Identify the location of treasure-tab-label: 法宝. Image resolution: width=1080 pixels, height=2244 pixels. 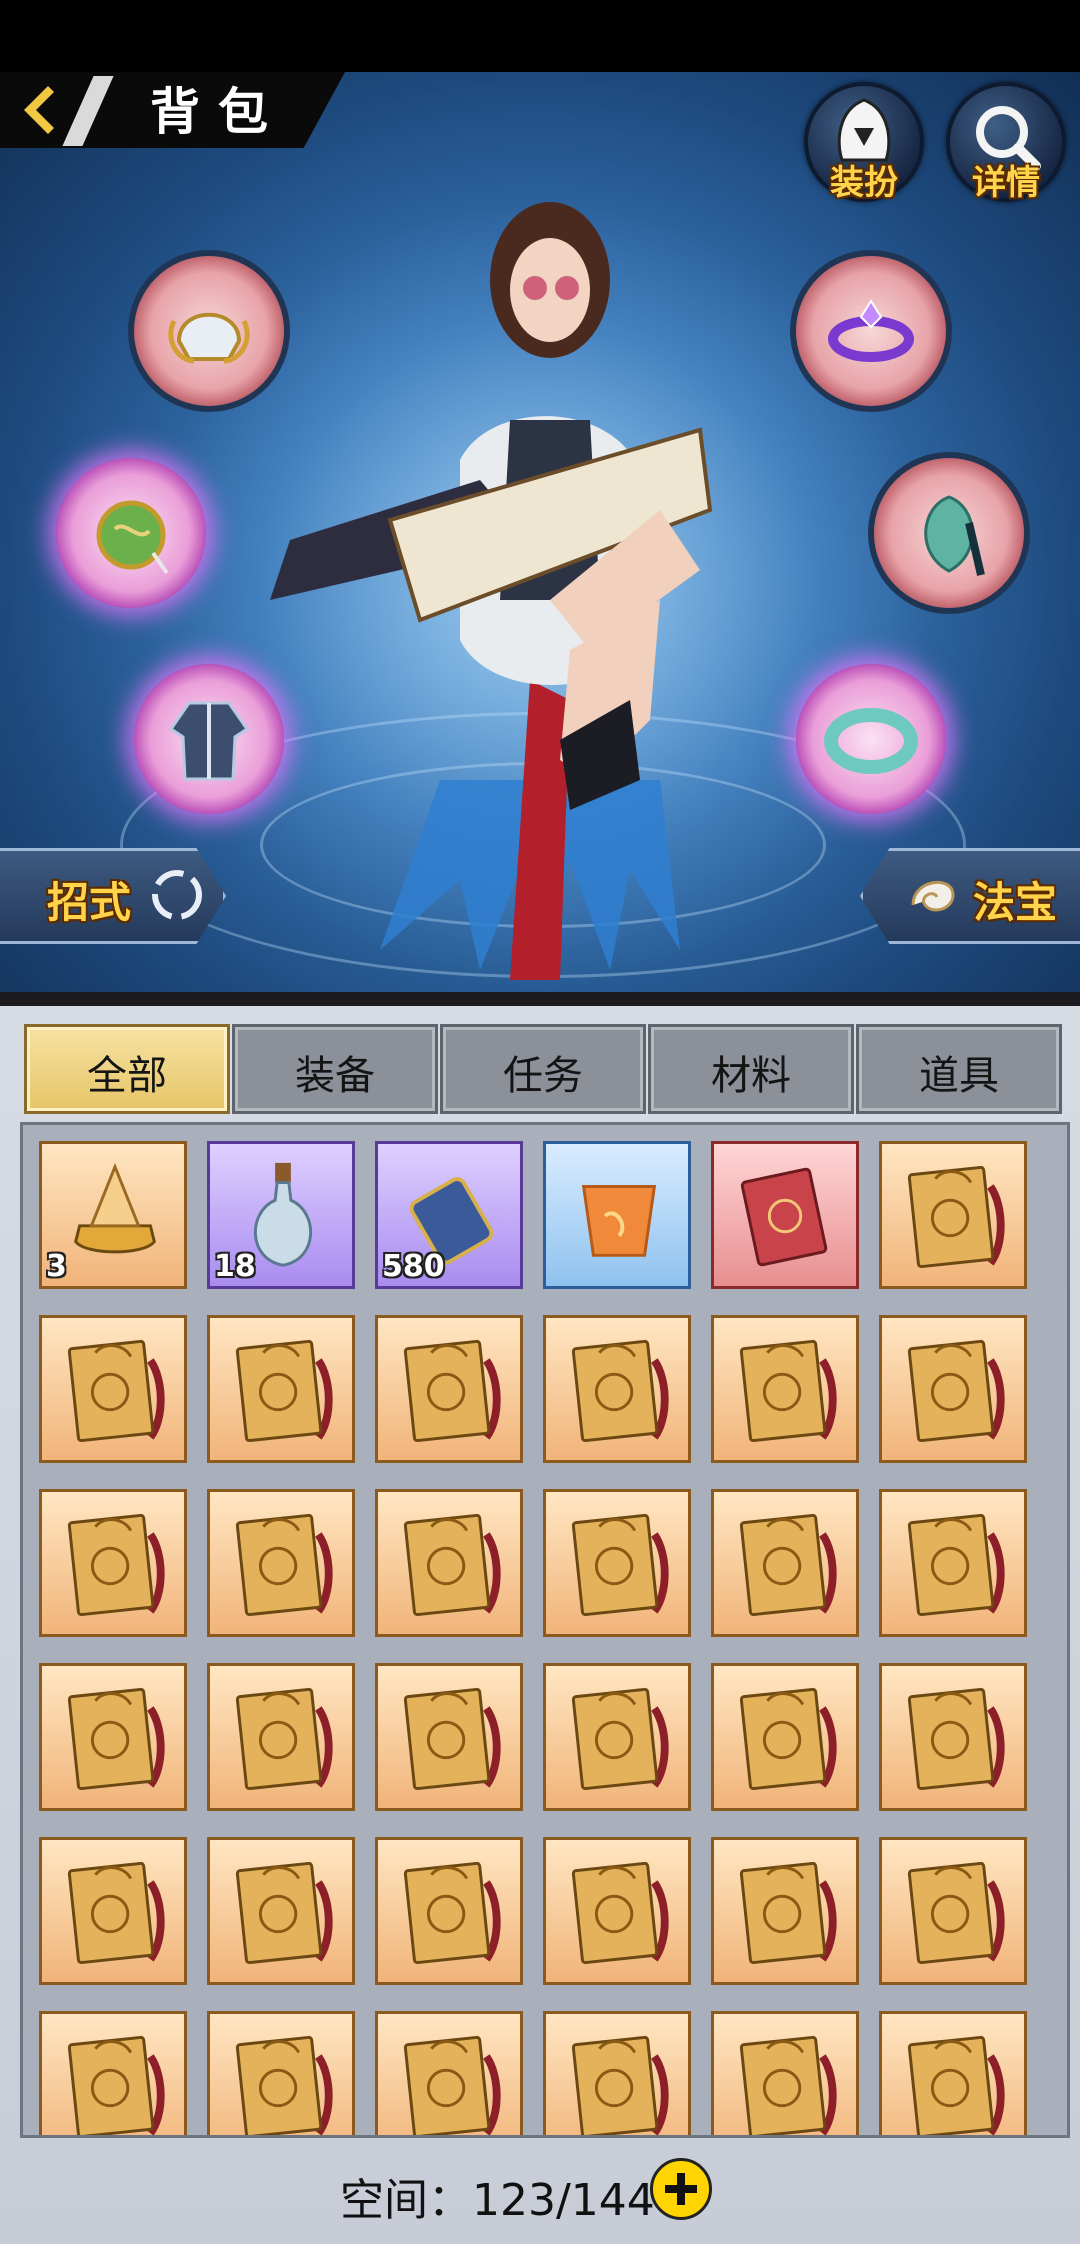
(1015, 902).